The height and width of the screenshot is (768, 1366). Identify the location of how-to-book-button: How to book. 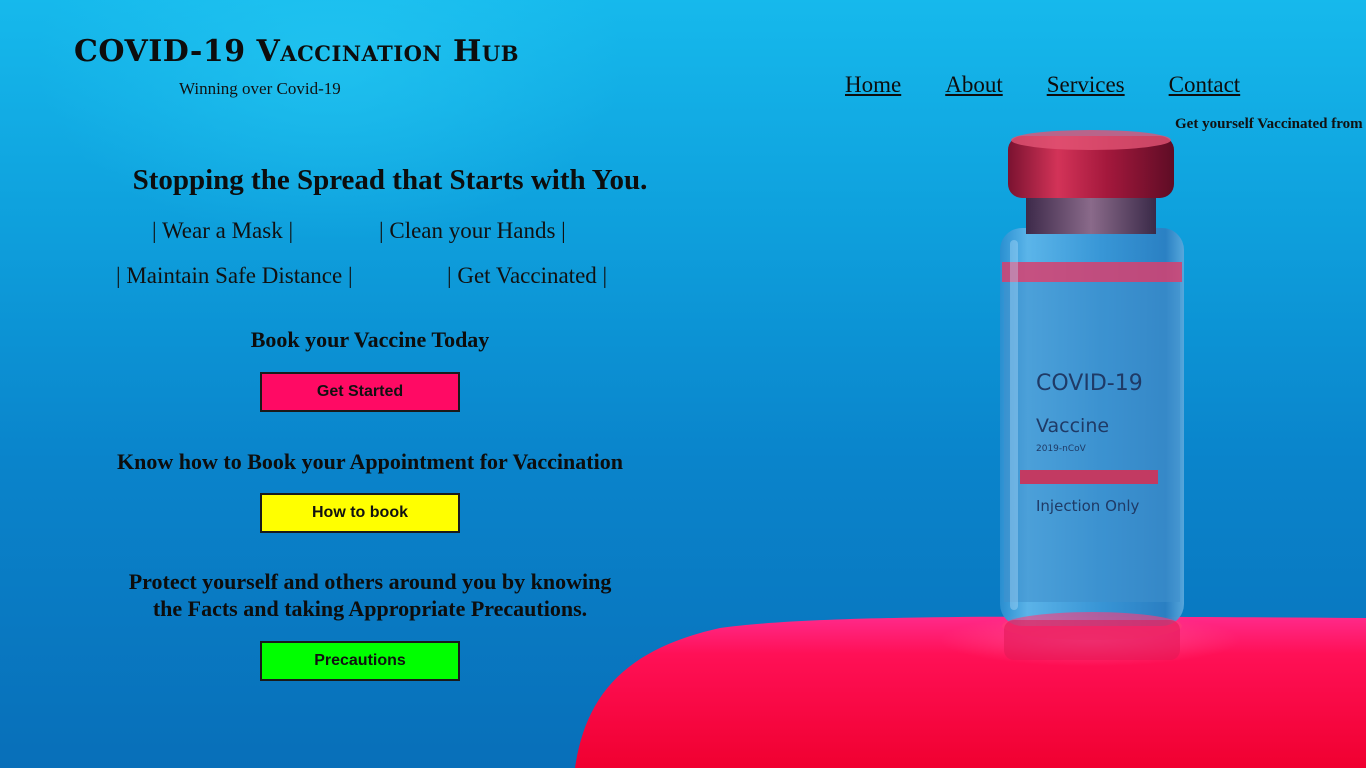
(360, 513).